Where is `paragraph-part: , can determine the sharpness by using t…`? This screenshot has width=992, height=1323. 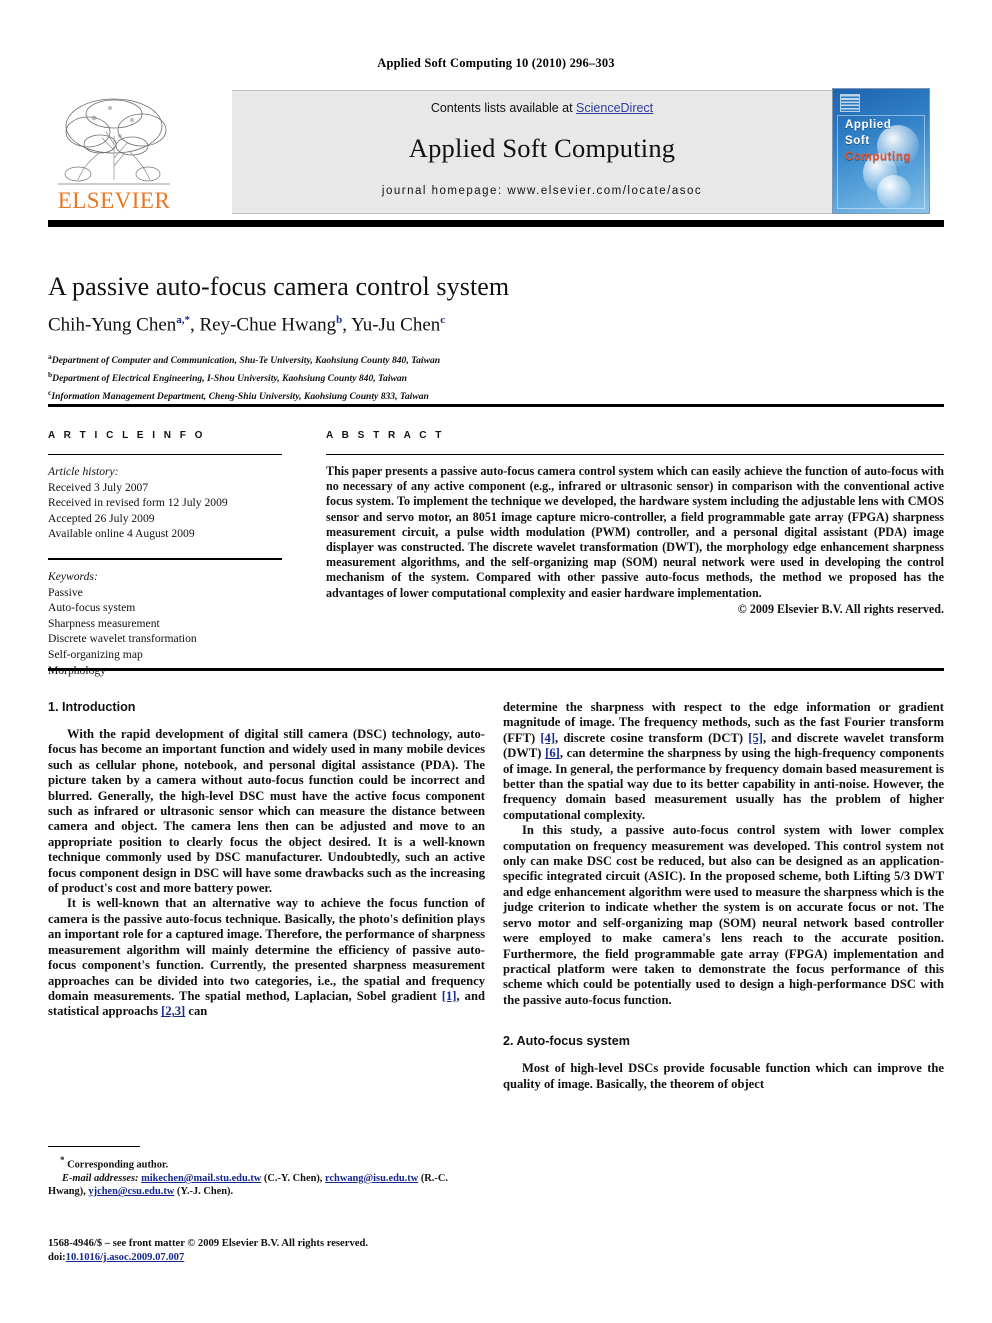
paragraph-part: , can determine the sharpness by using t… is located at coordinates (723, 784).